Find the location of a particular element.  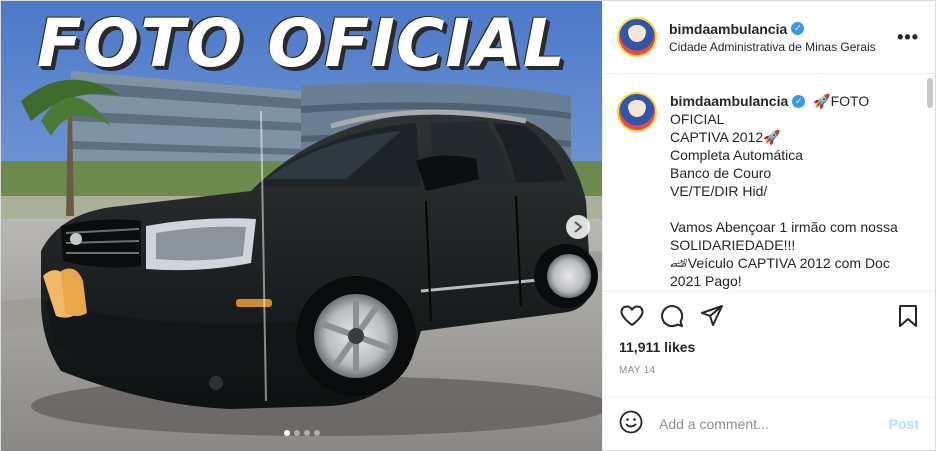

action-bar is located at coordinates (769, 315).